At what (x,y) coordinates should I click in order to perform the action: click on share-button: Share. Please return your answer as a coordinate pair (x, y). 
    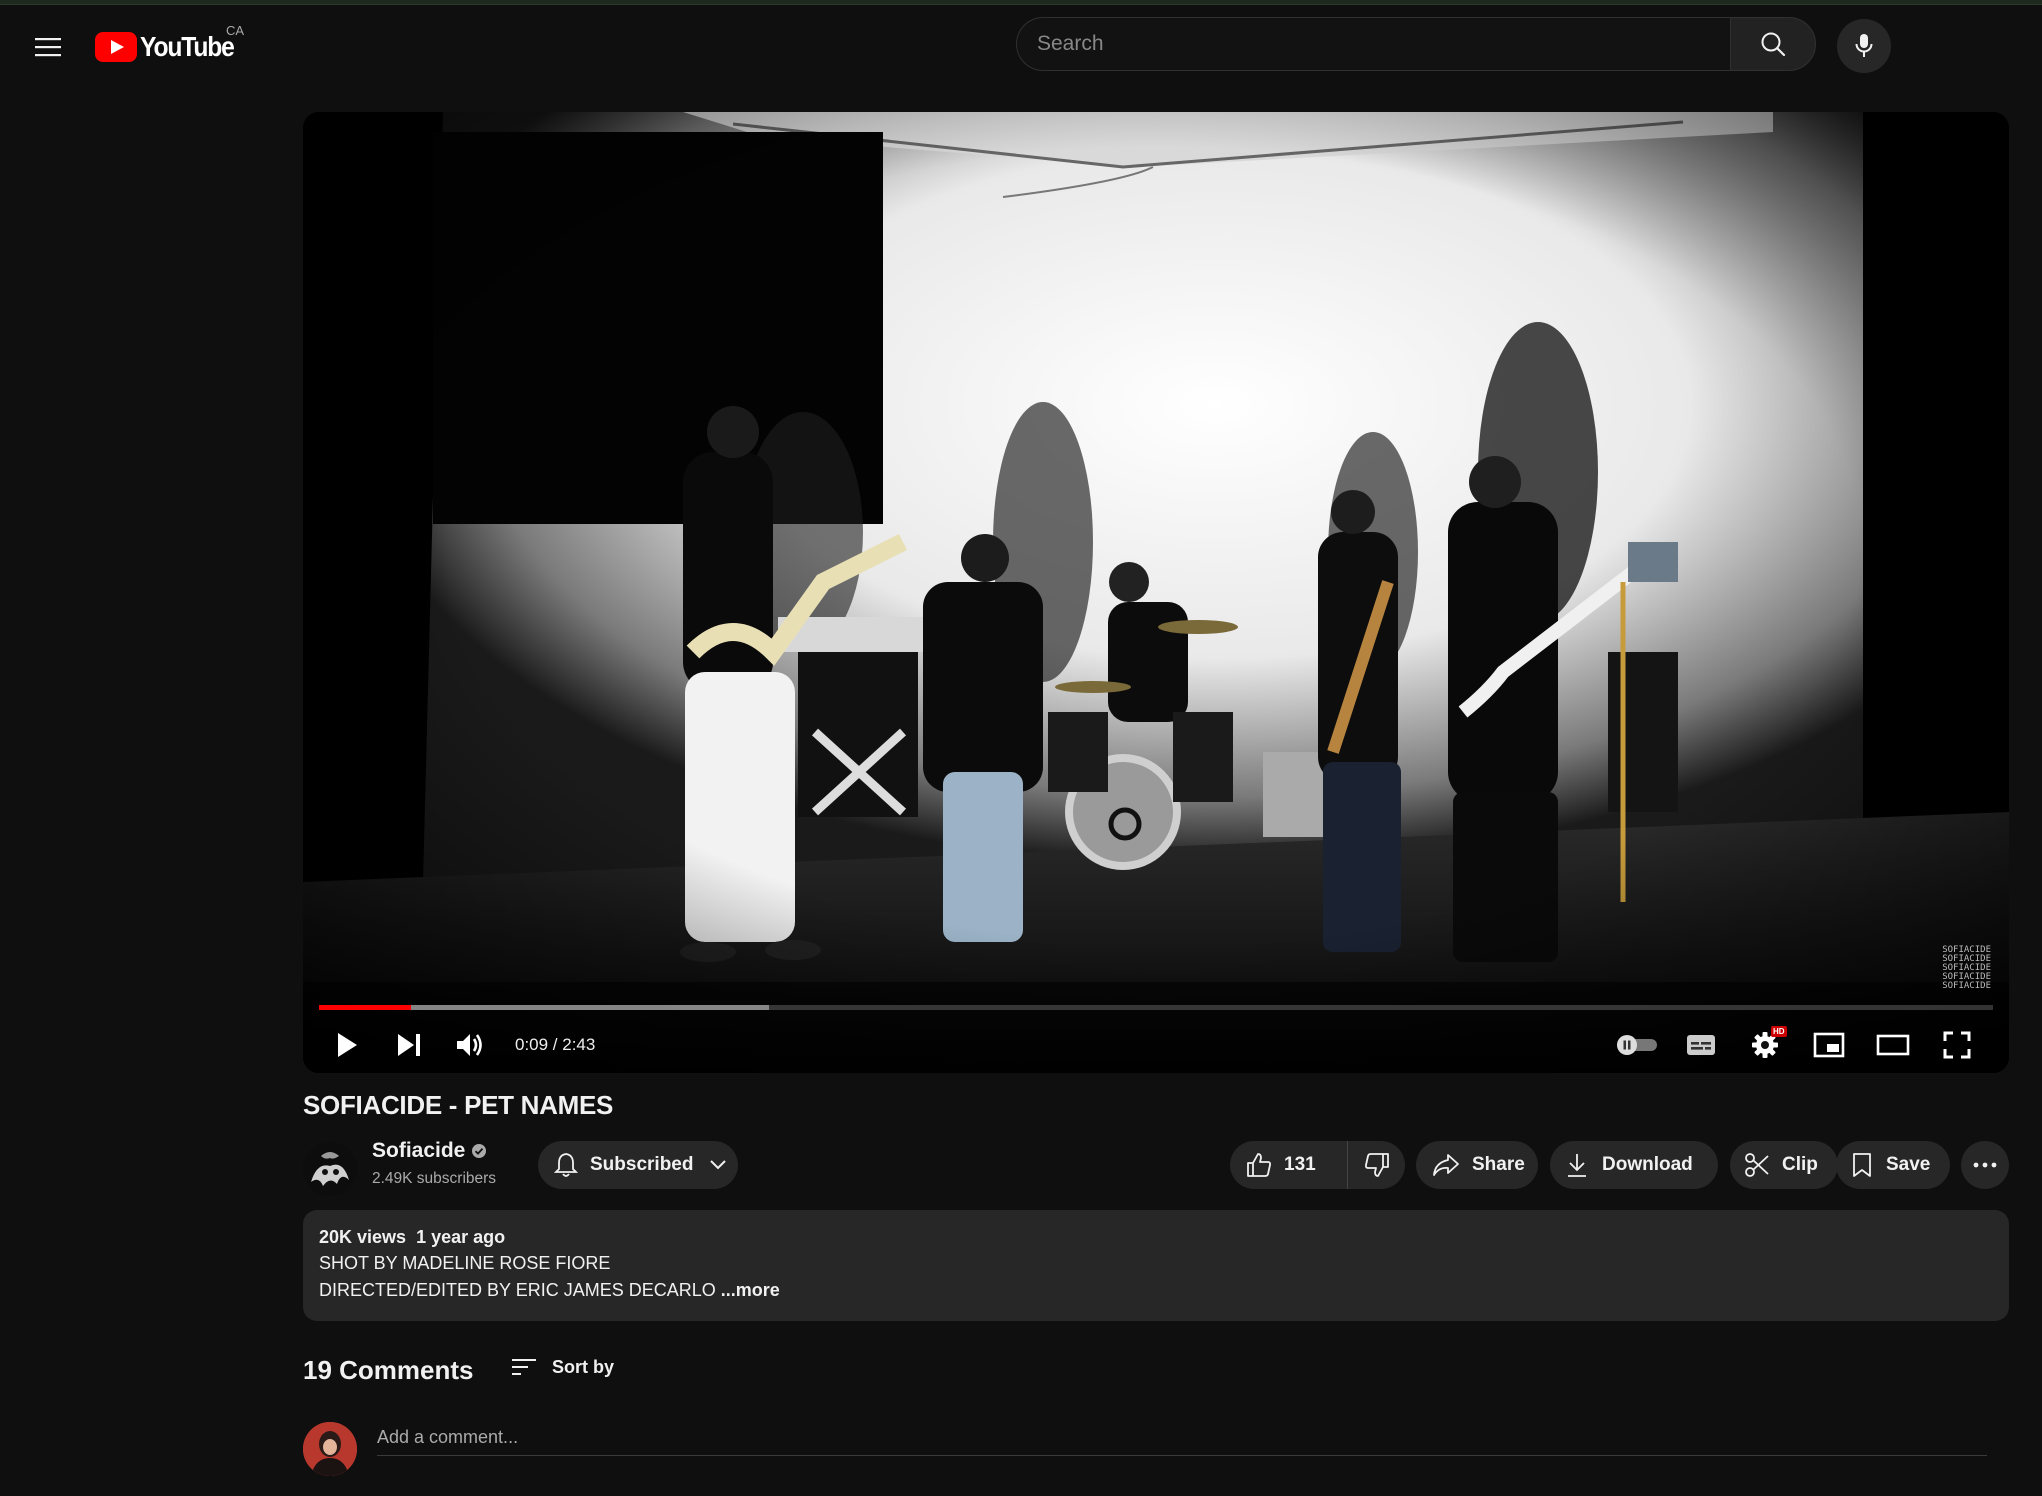
    Looking at the image, I should click on (1477, 1165).